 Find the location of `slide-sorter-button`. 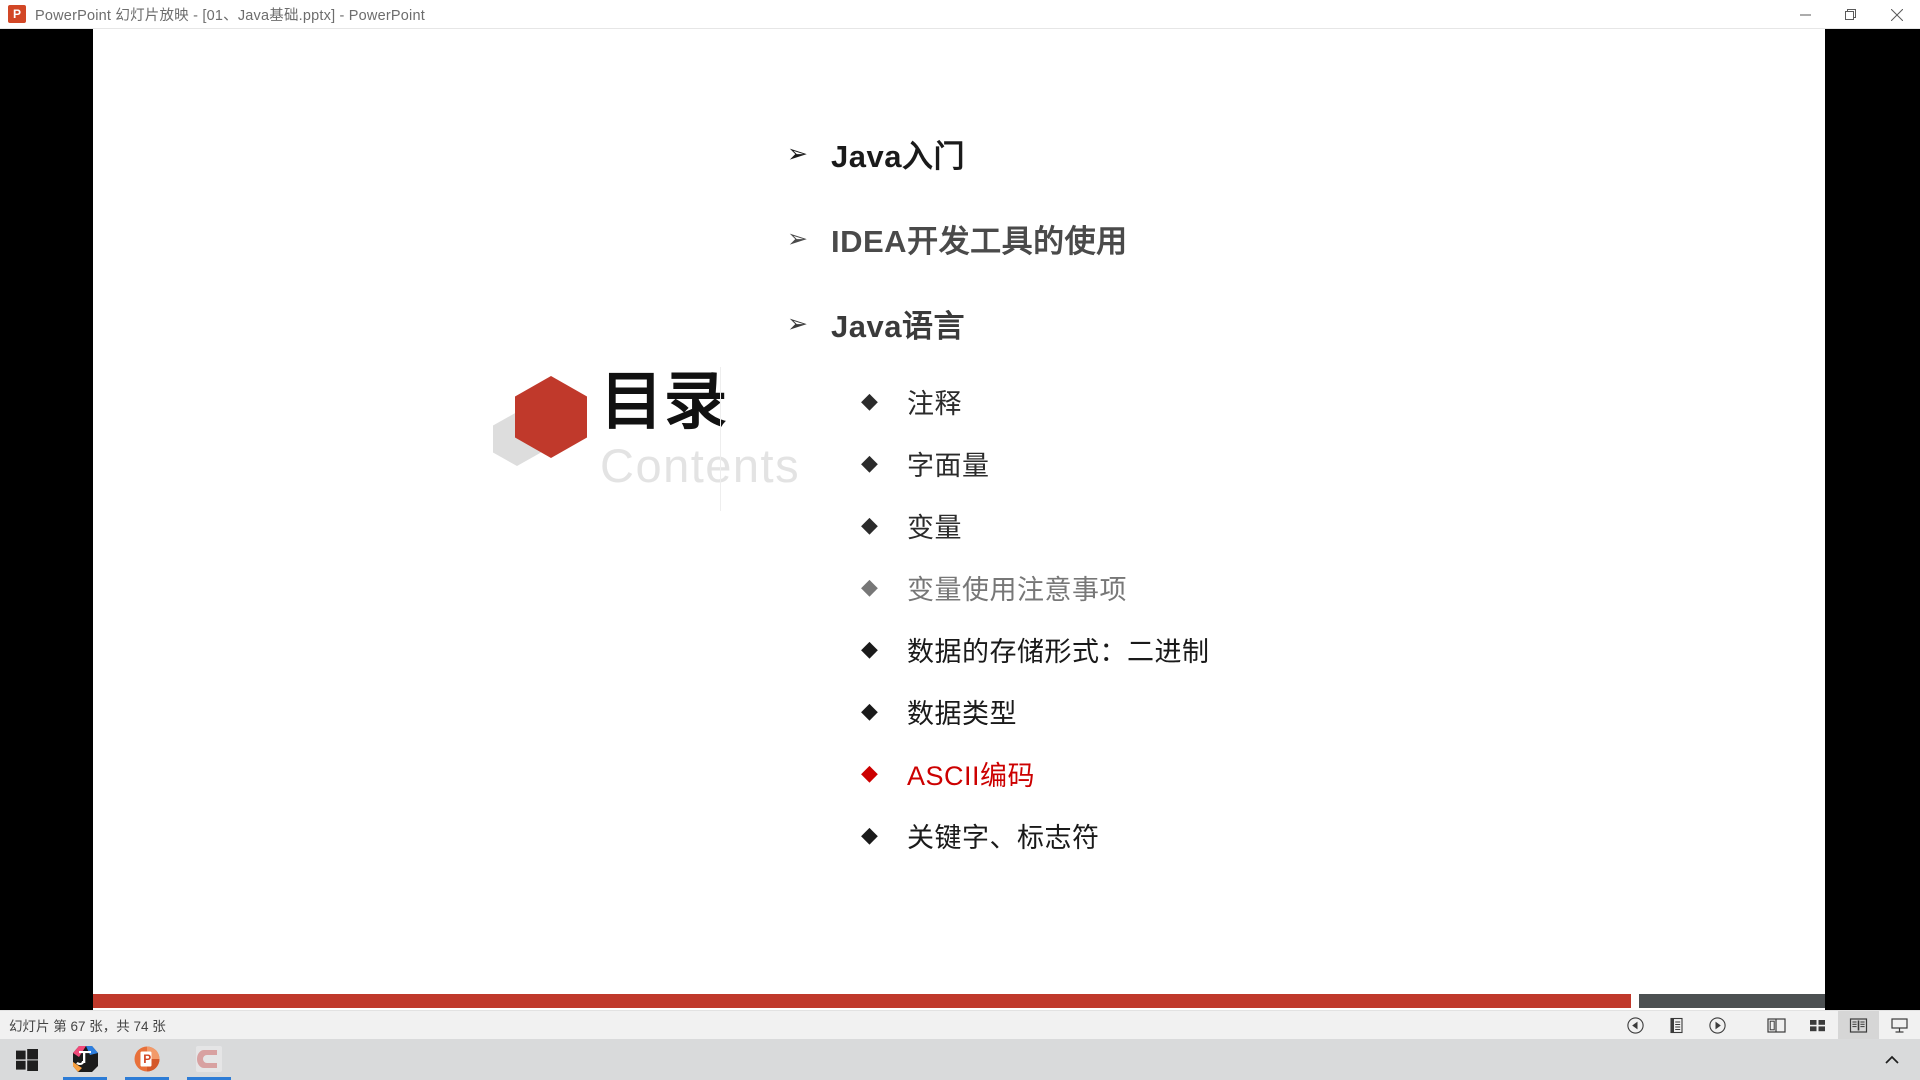

slide-sorter-button is located at coordinates (1817, 1025).